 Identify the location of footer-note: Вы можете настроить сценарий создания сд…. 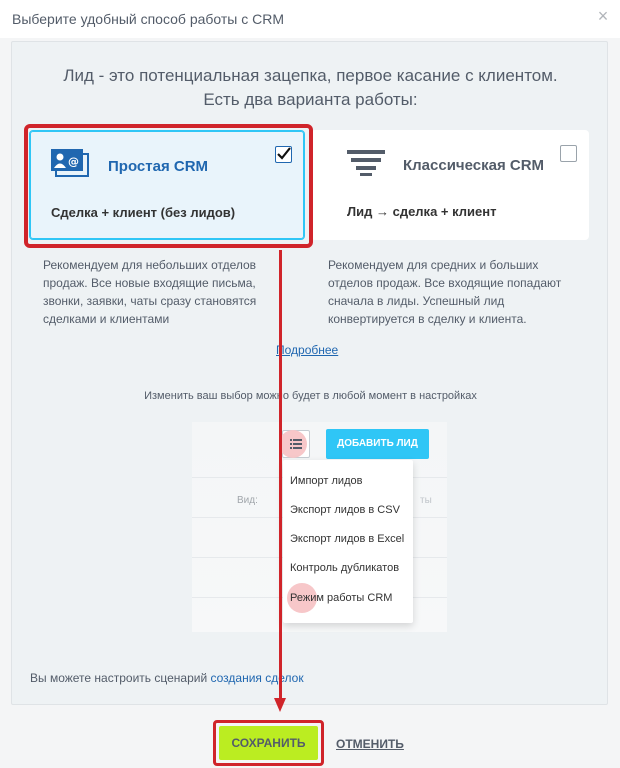
(167, 678).